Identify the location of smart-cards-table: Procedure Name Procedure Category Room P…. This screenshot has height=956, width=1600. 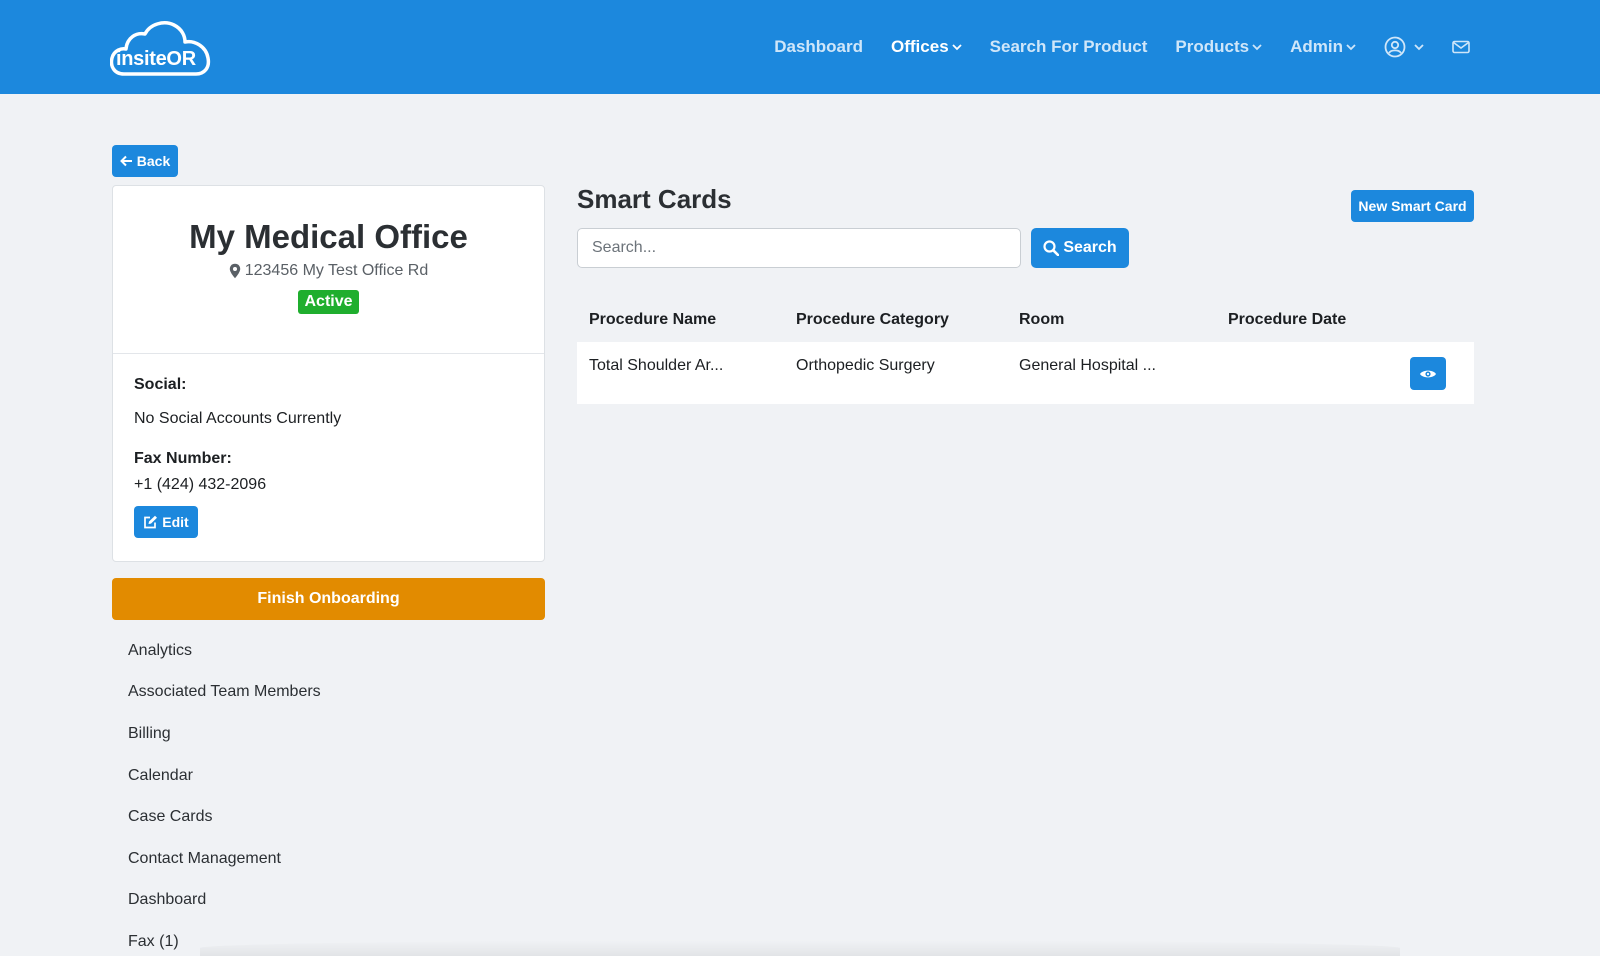
(1025, 351).